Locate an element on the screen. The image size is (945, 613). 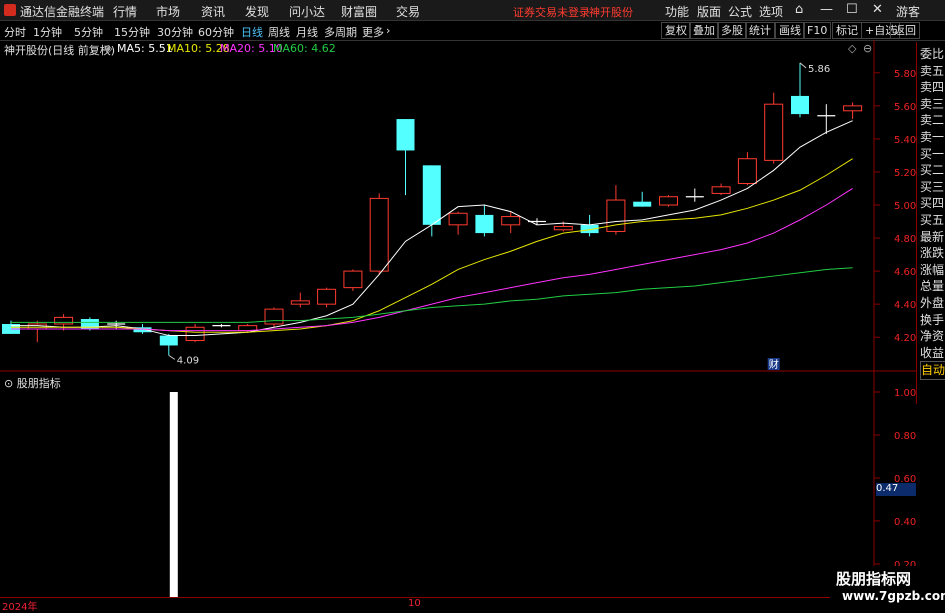
x-label-month: 10 is located at coordinates (414, 603).